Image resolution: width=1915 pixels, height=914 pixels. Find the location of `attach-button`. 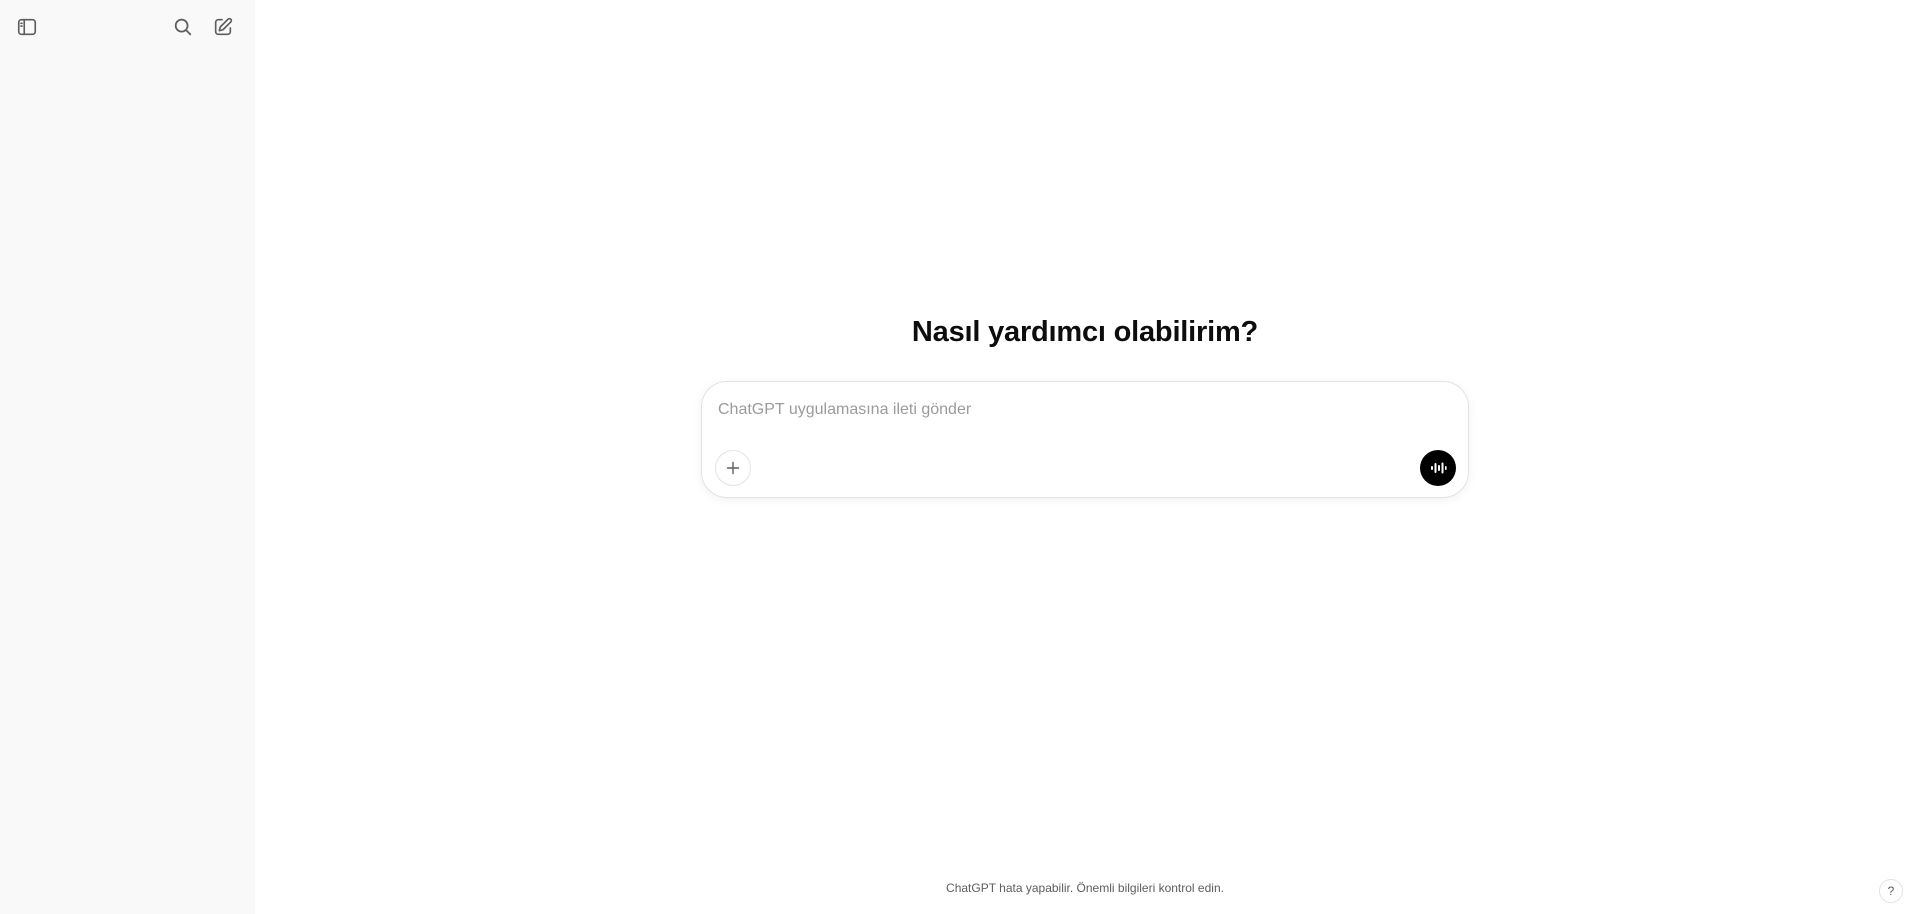

attach-button is located at coordinates (733, 468).